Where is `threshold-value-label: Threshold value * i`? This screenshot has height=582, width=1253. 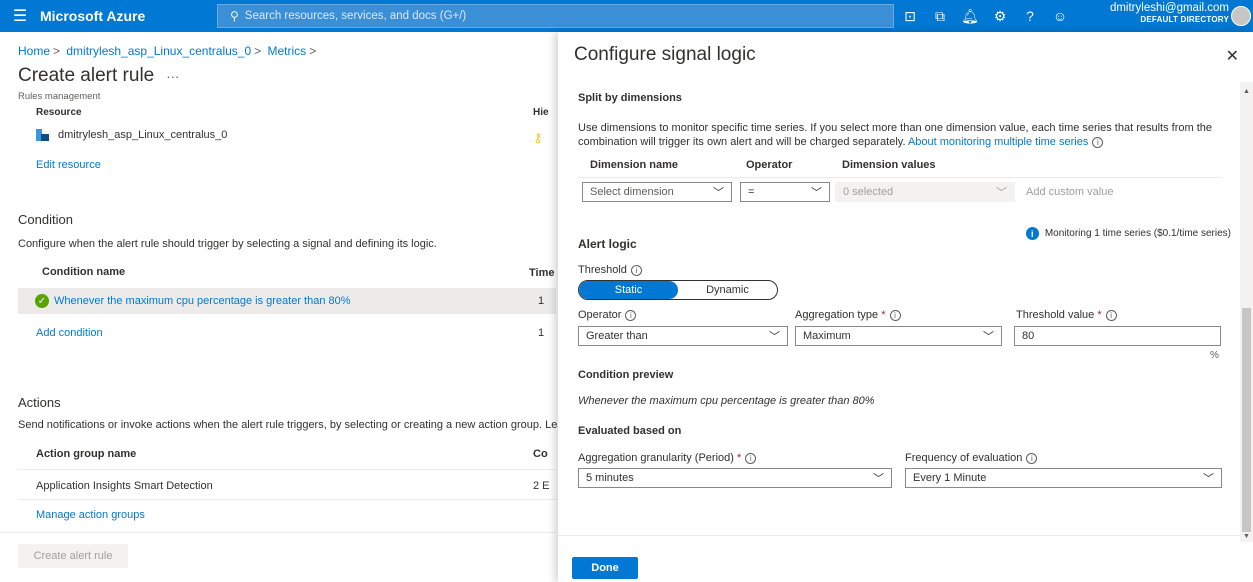 threshold-value-label: Threshold value * i is located at coordinates (1066, 315).